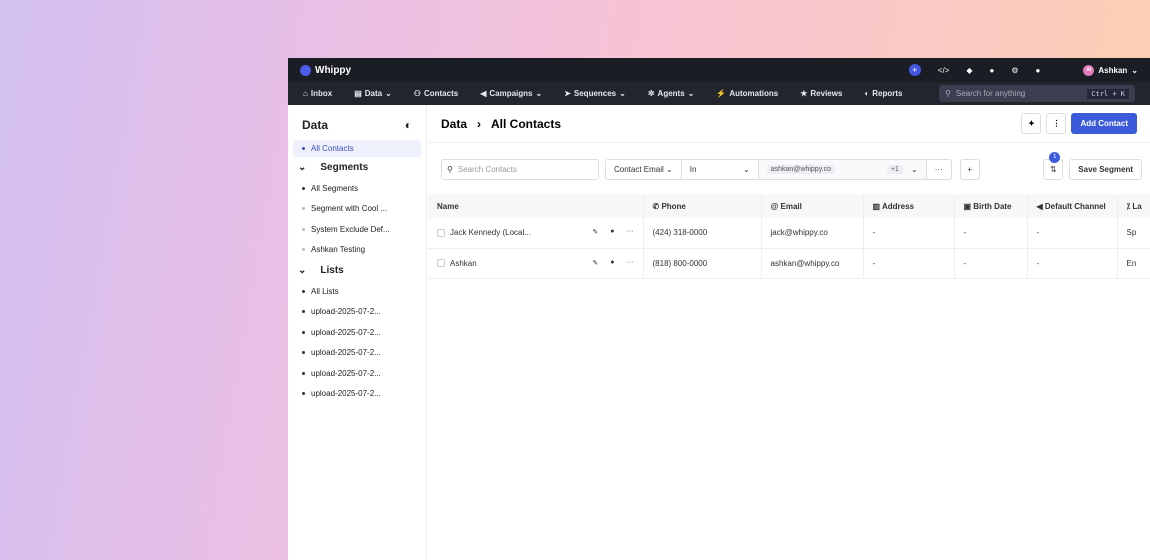 This screenshot has height=560, width=1150. Describe the element at coordinates (1089, 70) in the screenshot. I see `avatar: AI` at that location.